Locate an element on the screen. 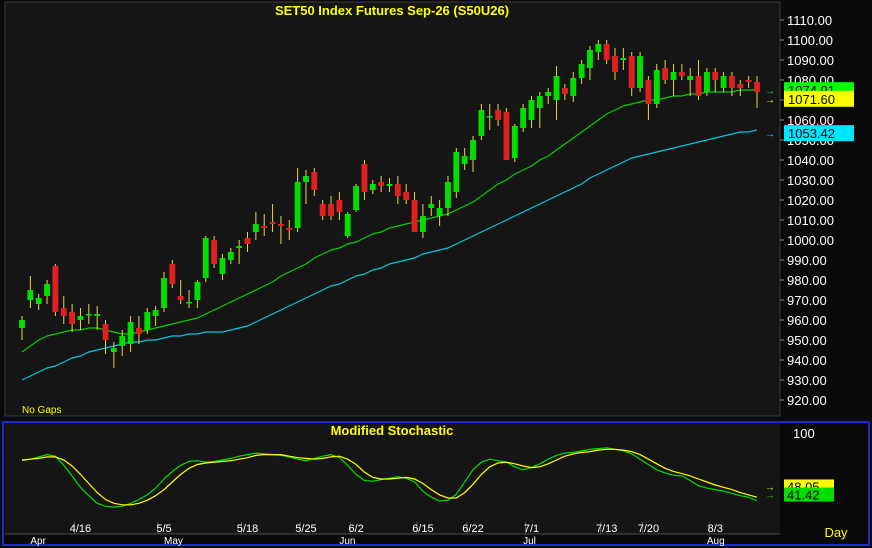 Image resolution: width=872 pixels, height=548 pixels. price-tick-label: 1110.00 is located at coordinates (809, 20).